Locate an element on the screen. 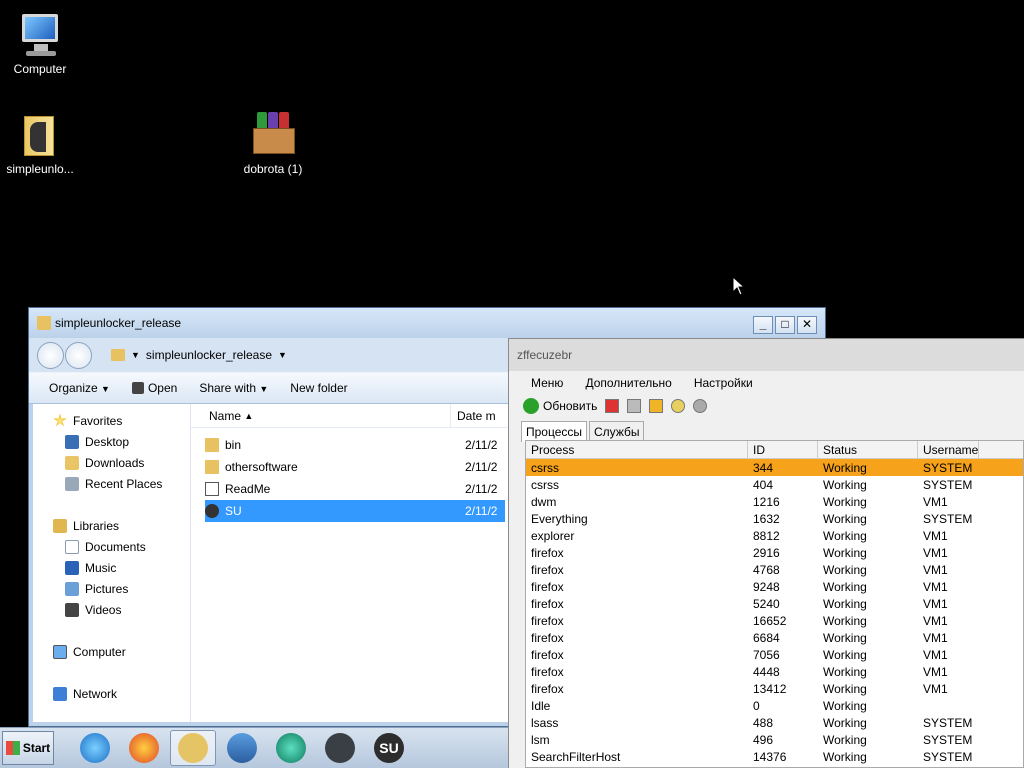  minimize-button: _ is located at coordinates (763, 325).